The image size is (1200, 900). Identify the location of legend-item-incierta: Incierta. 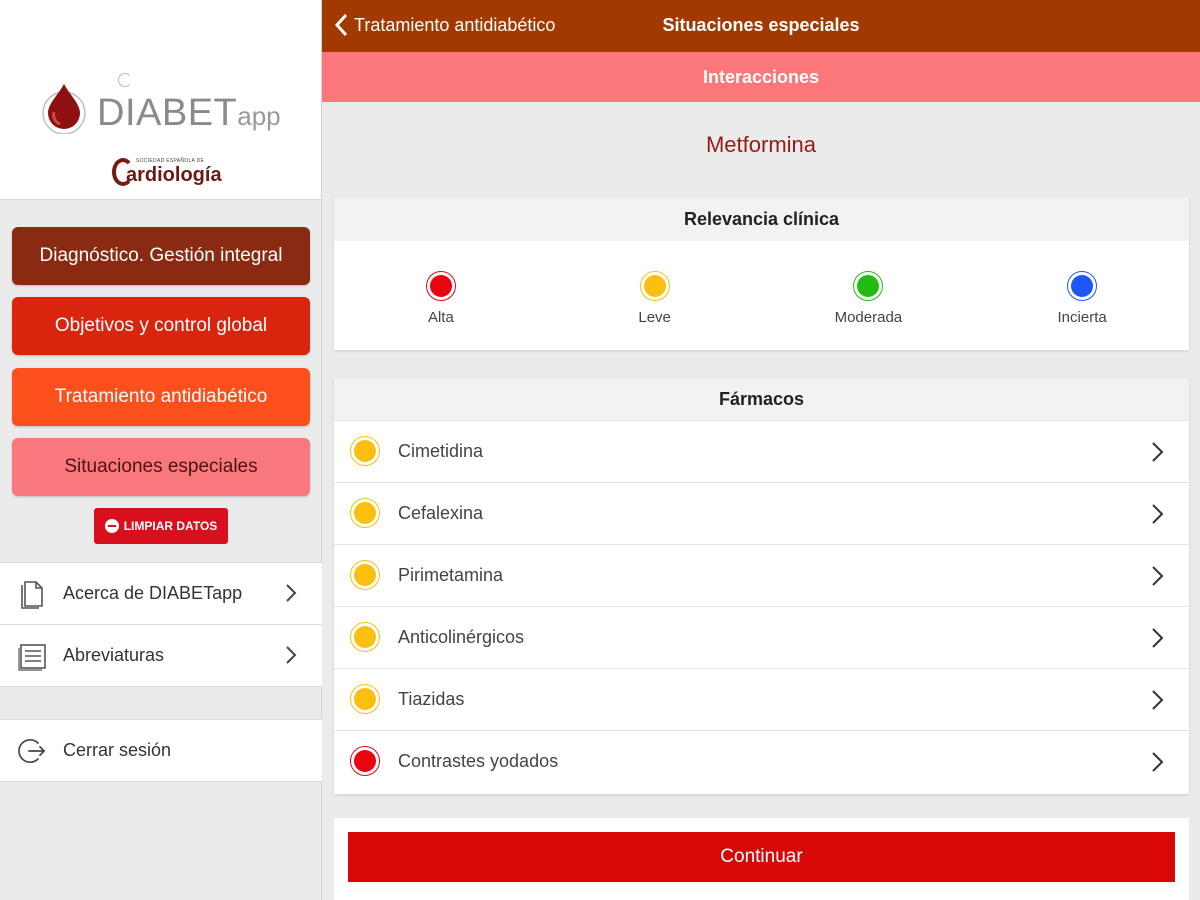
(1082, 295).